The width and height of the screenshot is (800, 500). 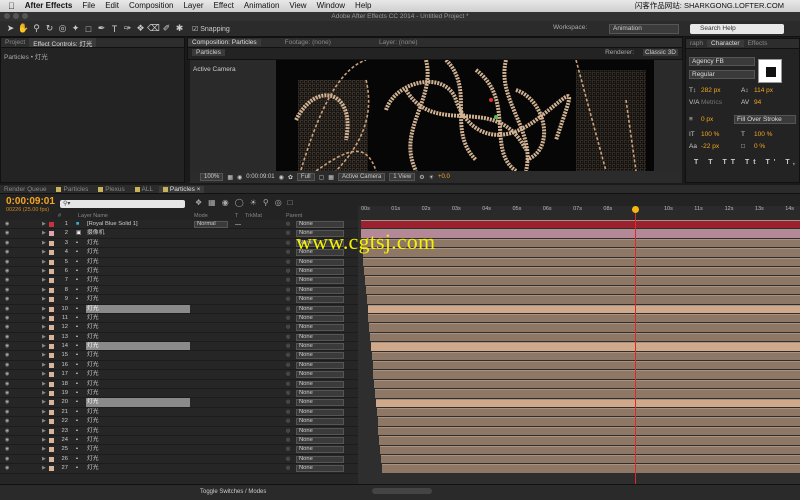 What do you see at coordinates (398, 42) in the screenshot?
I see `tab-layer: Layer: (none)` at bounding box center [398, 42].